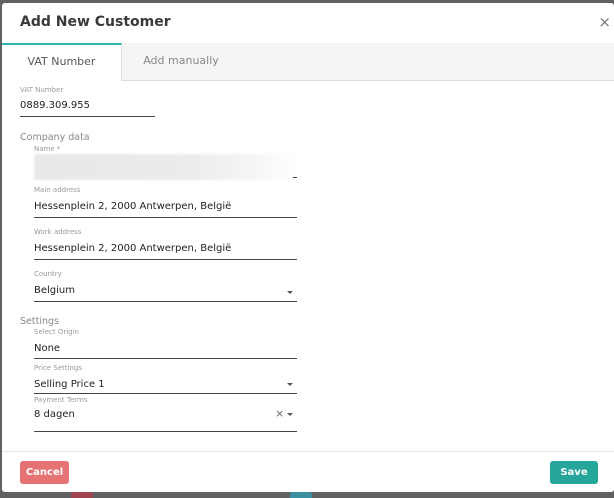 Image resolution: width=614 pixels, height=498 pixels. What do you see at coordinates (308, 471) in the screenshot?
I see `dialog-footer: Cancel Save` at bounding box center [308, 471].